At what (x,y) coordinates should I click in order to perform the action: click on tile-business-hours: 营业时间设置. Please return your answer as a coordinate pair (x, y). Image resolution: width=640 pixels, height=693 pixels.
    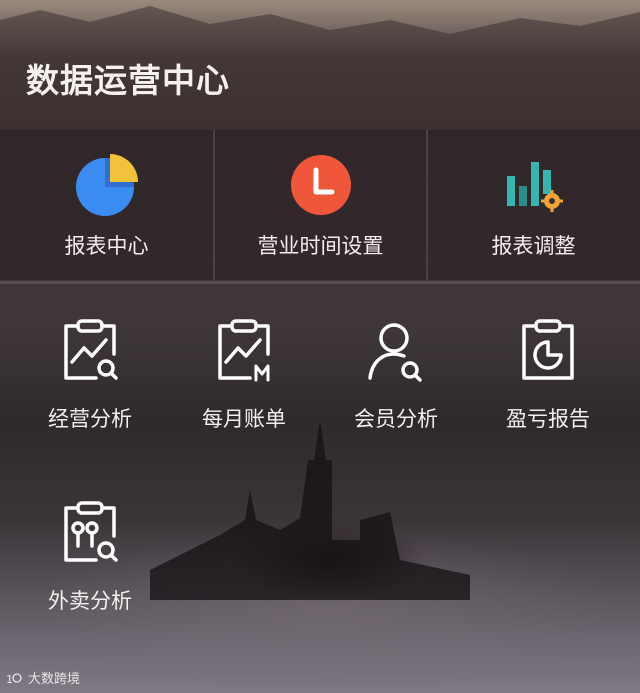
    Looking at the image, I should click on (319, 205).